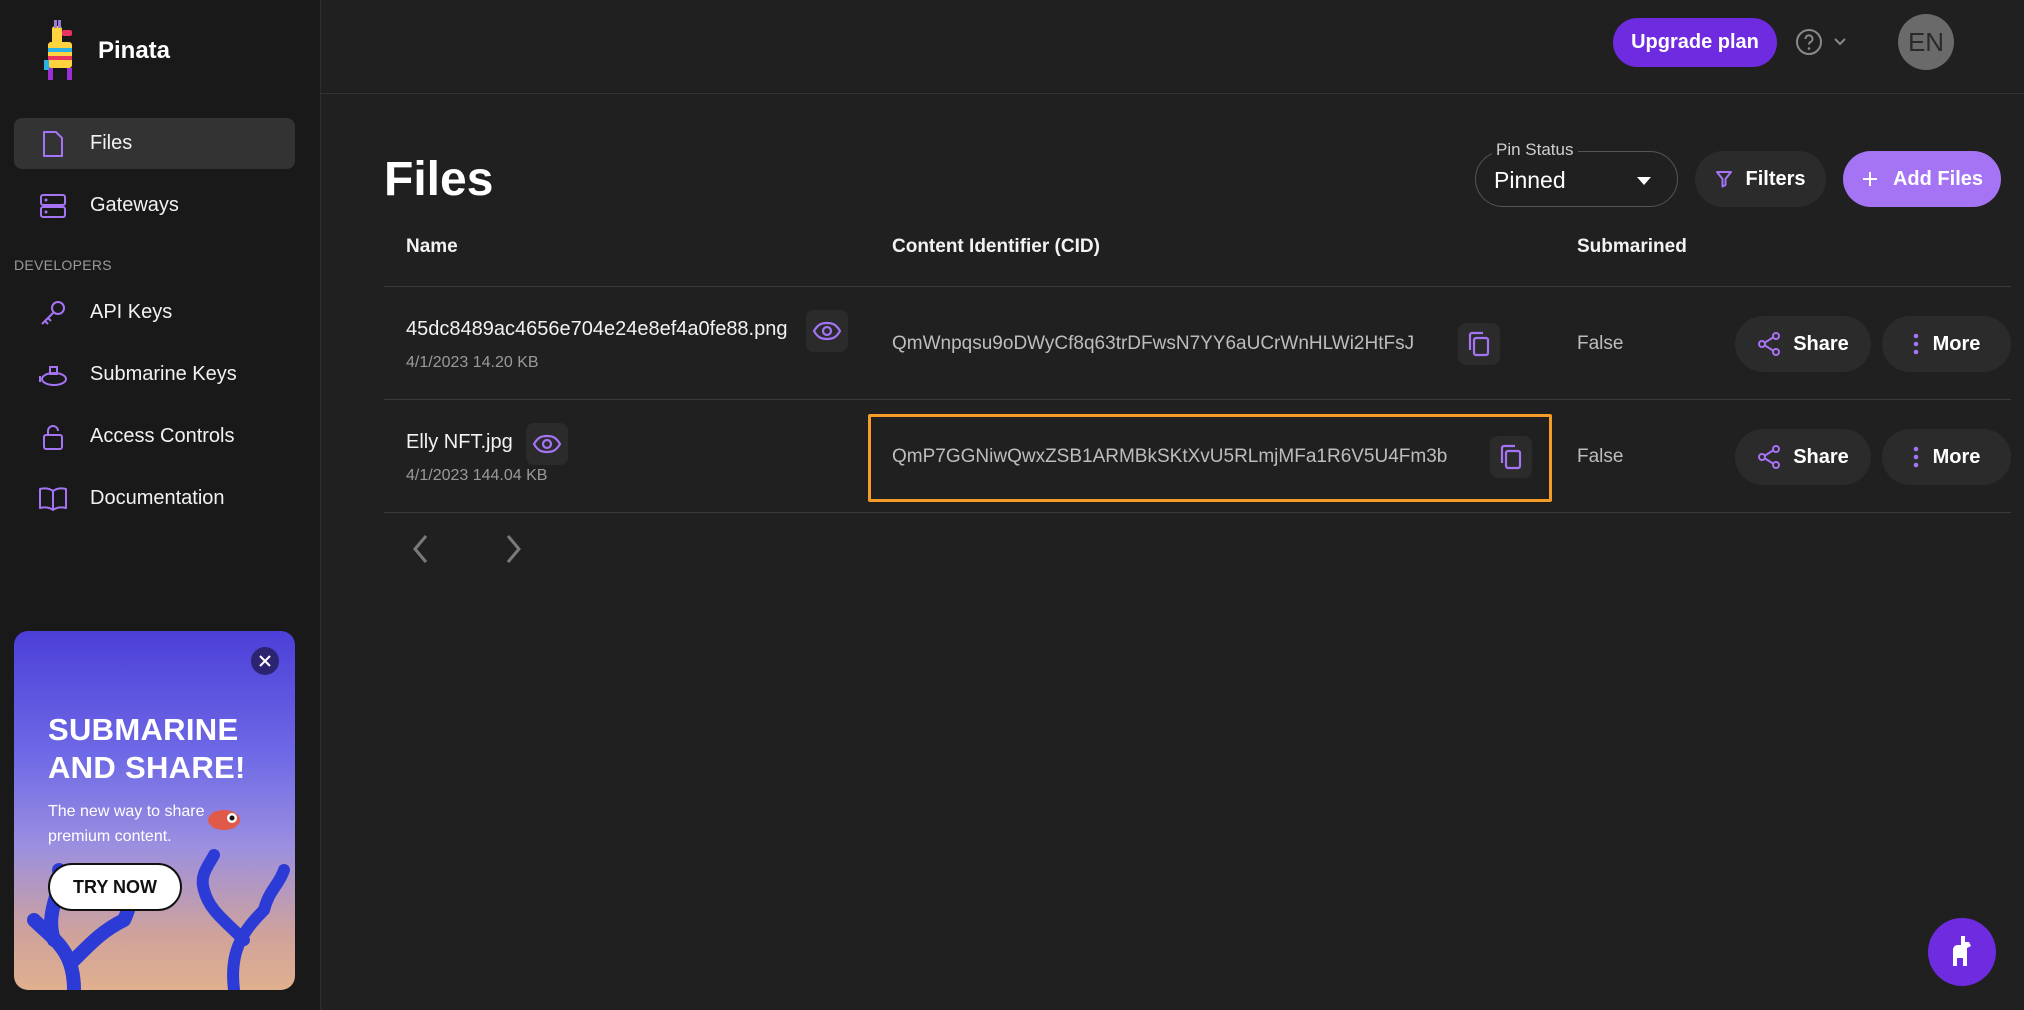 Image resolution: width=2024 pixels, height=1010 pixels. I want to click on file-icon, so click(53, 144).